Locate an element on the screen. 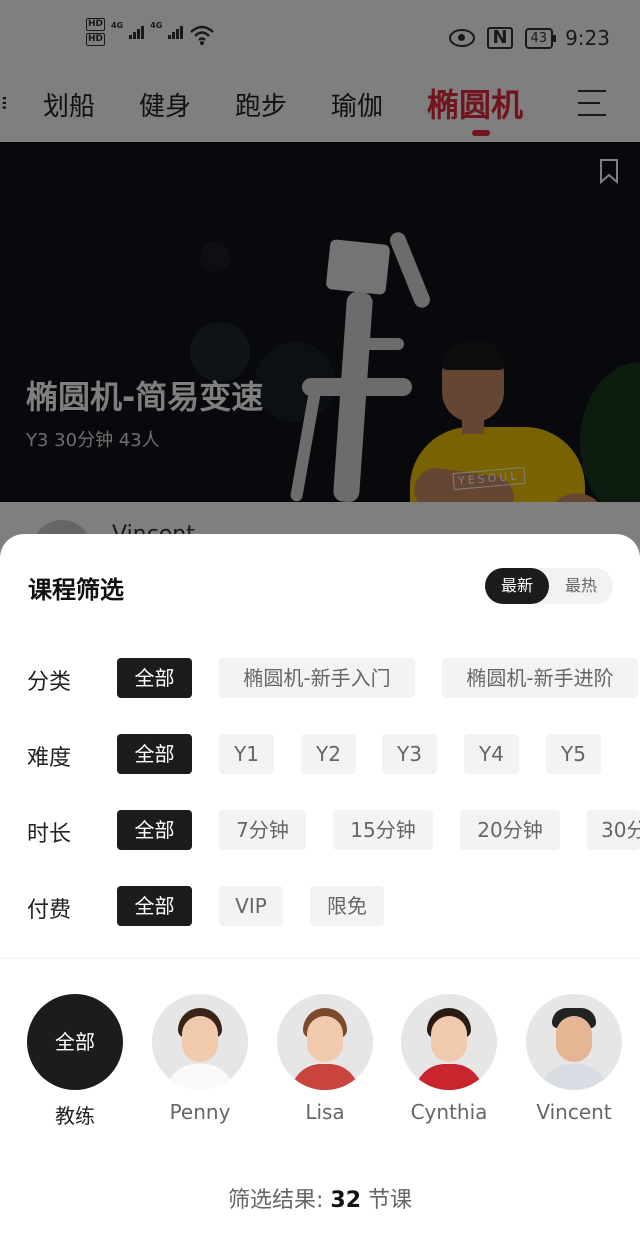  filter-row-category: 分类 全部 椭圆机-新手入门 椭圆机-新手进阶 is located at coordinates (320, 679).